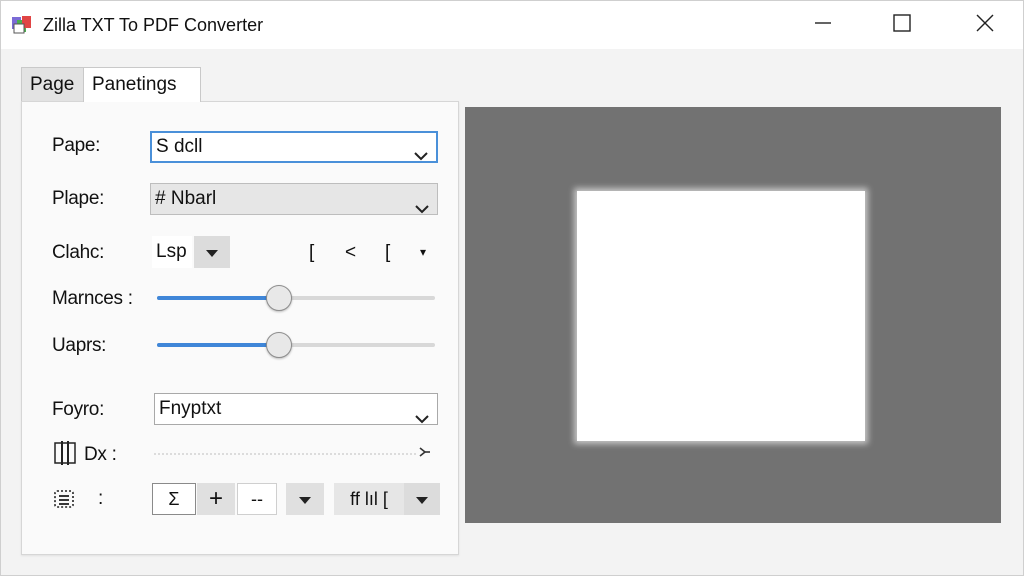  Describe the element at coordinates (100, 454) in the screenshot. I see `dx-label: Dx :` at that location.